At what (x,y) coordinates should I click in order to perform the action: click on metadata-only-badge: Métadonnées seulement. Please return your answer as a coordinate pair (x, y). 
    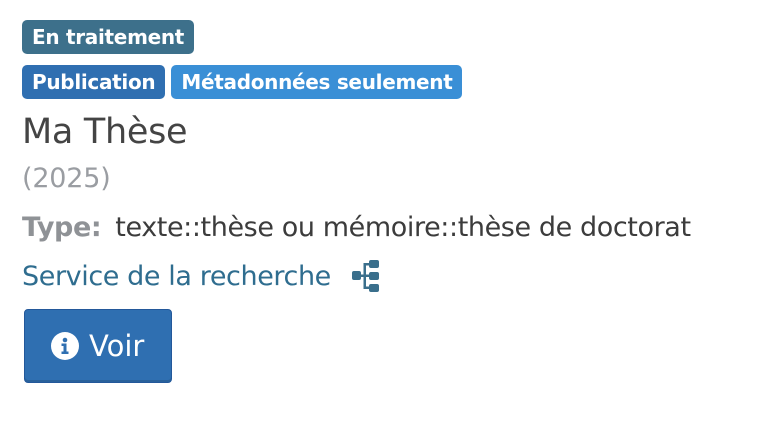
    Looking at the image, I should click on (317, 82).